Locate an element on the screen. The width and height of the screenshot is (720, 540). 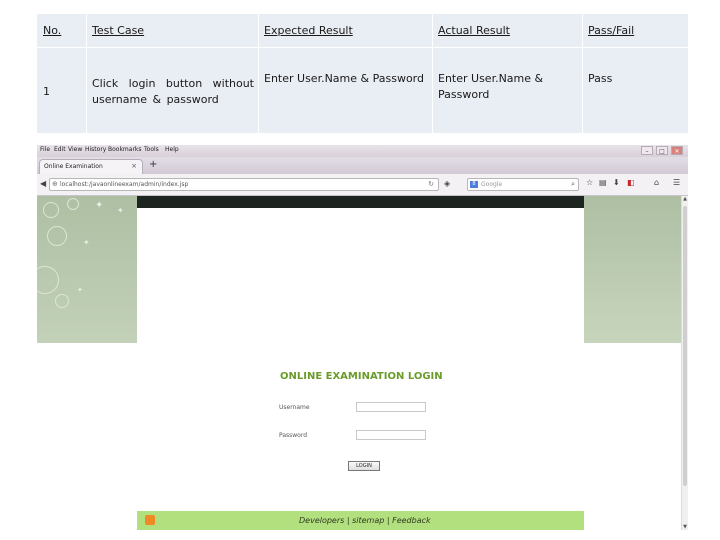
close-window-button: ✕ is located at coordinates (677, 150).